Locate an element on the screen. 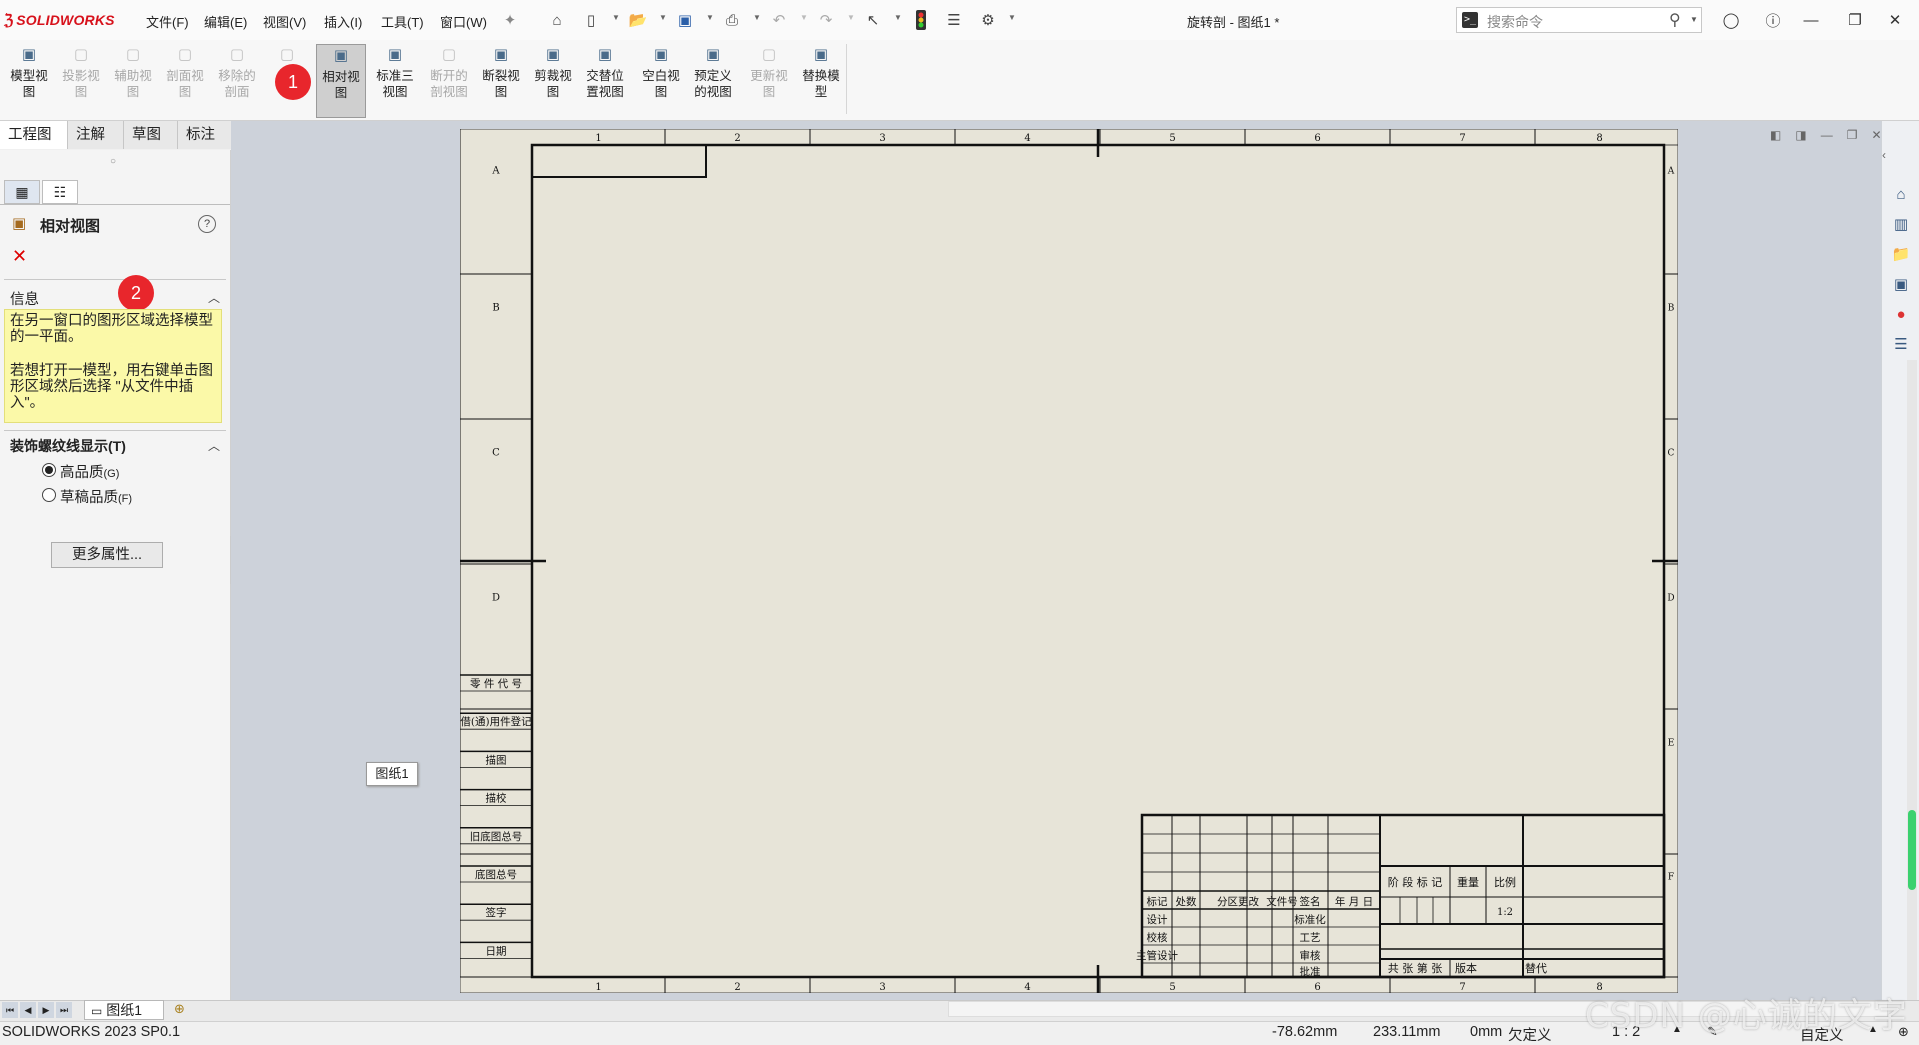 The height and width of the screenshot is (1045, 1919). tool-break-view: ▣ 断裂视 图 is located at coordinates (501, 81).